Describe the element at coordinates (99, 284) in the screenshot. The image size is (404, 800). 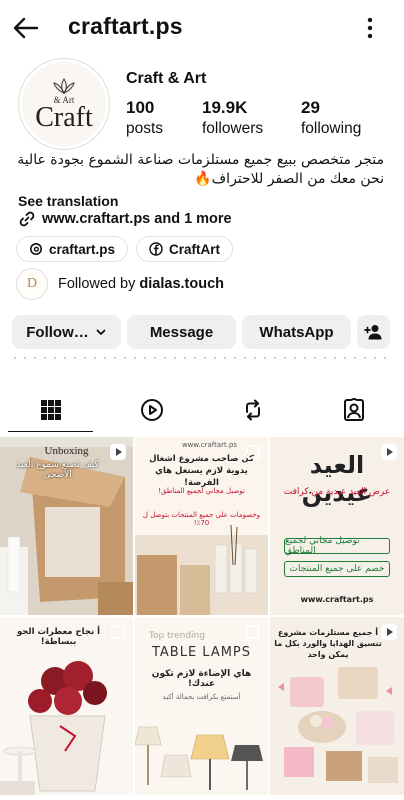
I see `followed-by-prefix: Followed by` at that location.